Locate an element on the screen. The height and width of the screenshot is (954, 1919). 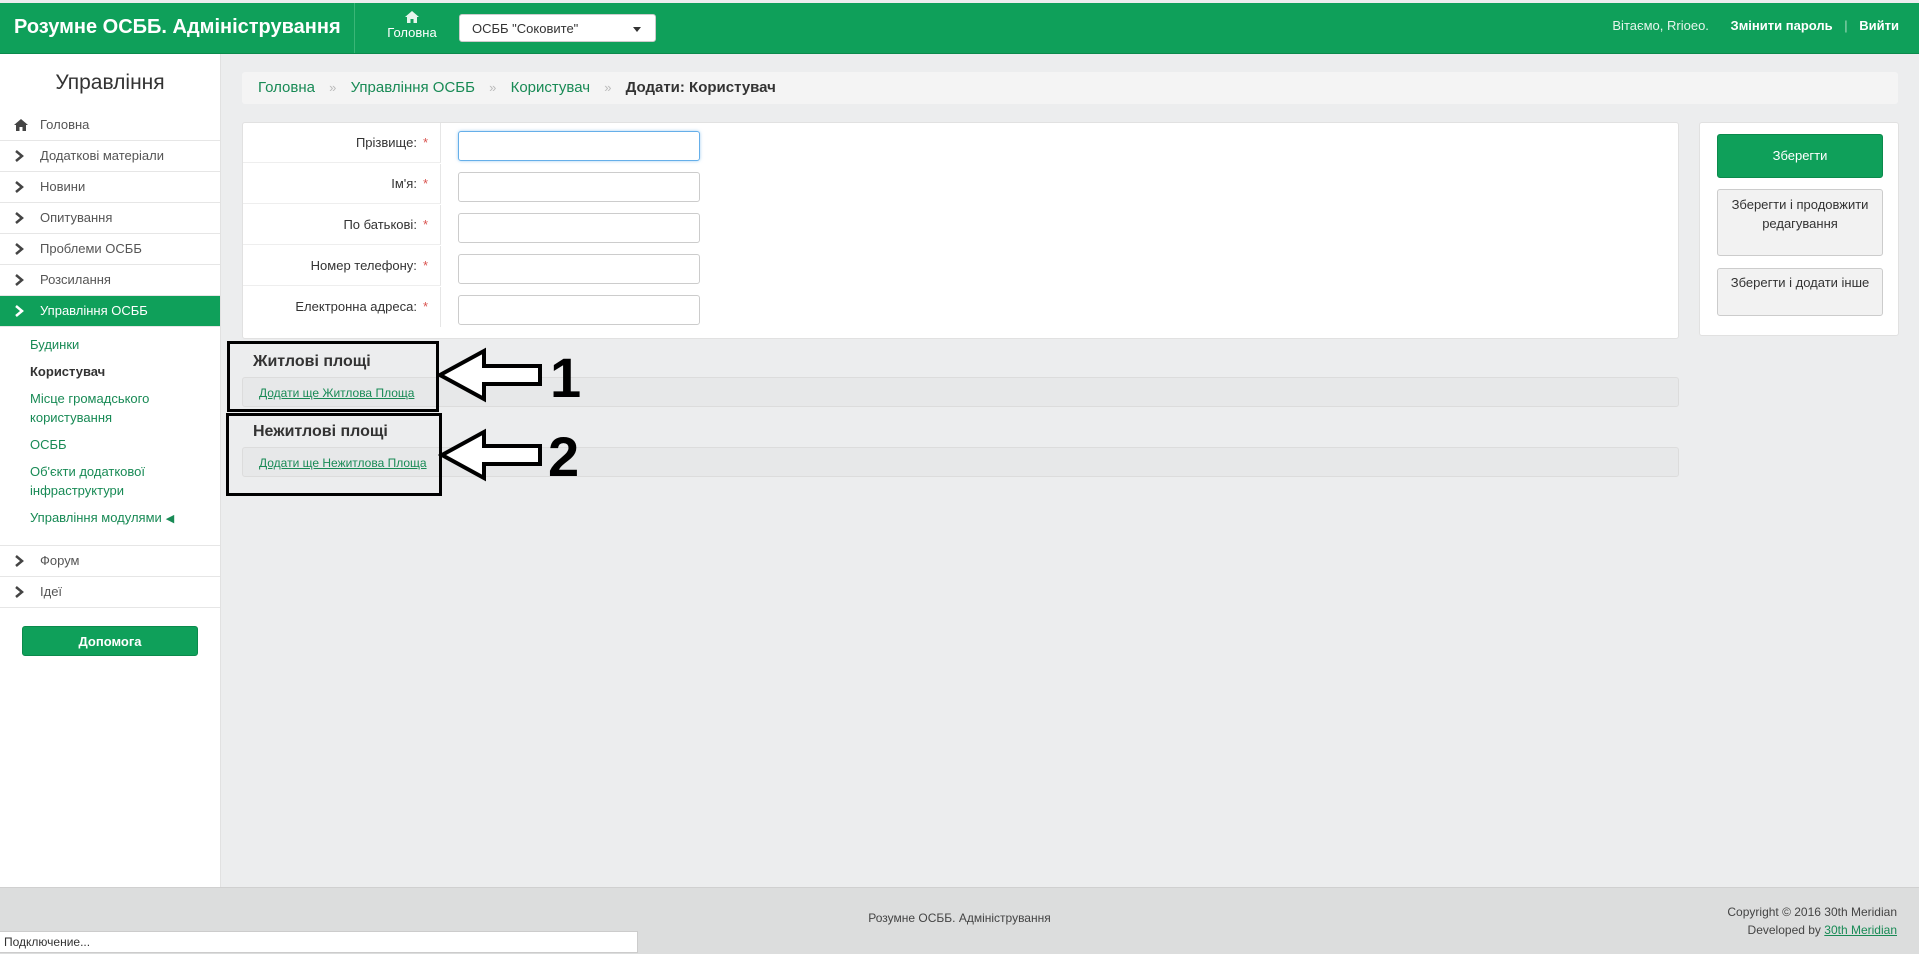
sidebar-item-osbb-management: Управління ОСББ is located at coordinates (110, 311).